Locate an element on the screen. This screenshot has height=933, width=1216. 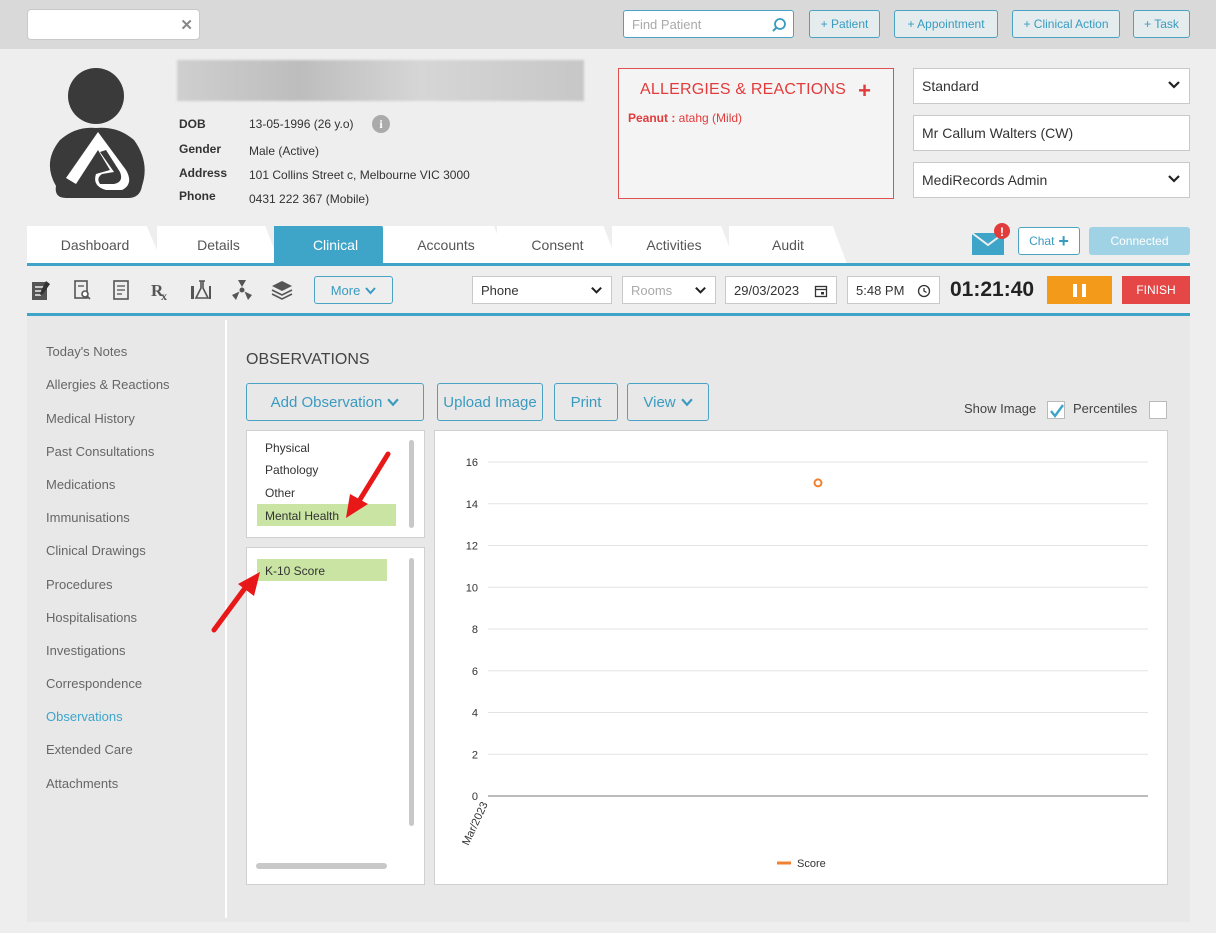
rooms-placeholder: Rooms is located at coordinates (652, 290).